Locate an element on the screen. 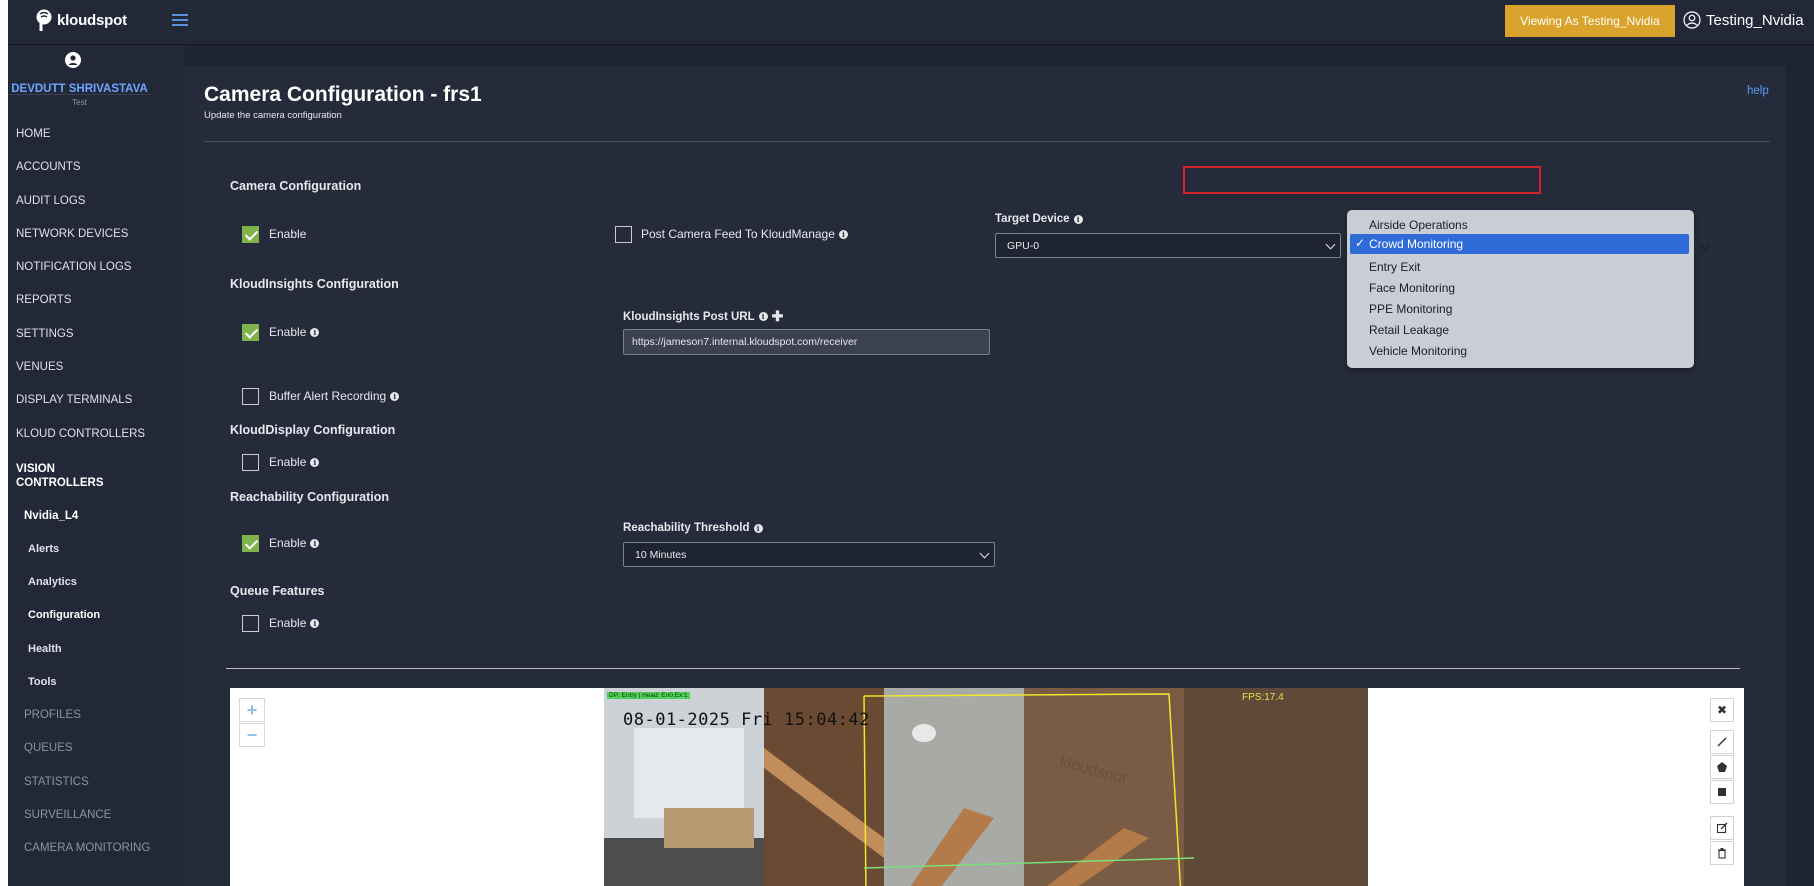  sidebar-item-display-terminals: DISPLAY TERMINALS is located at coordinates (74, 400).